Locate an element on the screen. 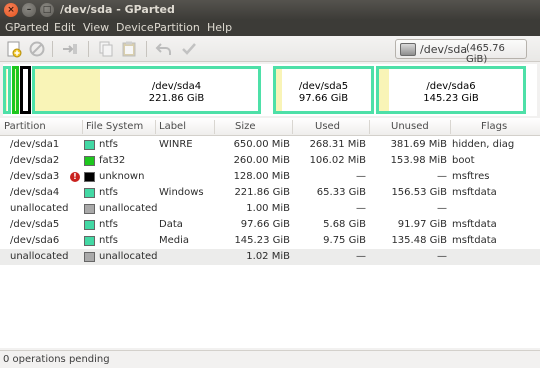 The image size is (540, 368). table-row: unallocated unallocated 1.02 MiB — — is located at coordinates (270, 257).